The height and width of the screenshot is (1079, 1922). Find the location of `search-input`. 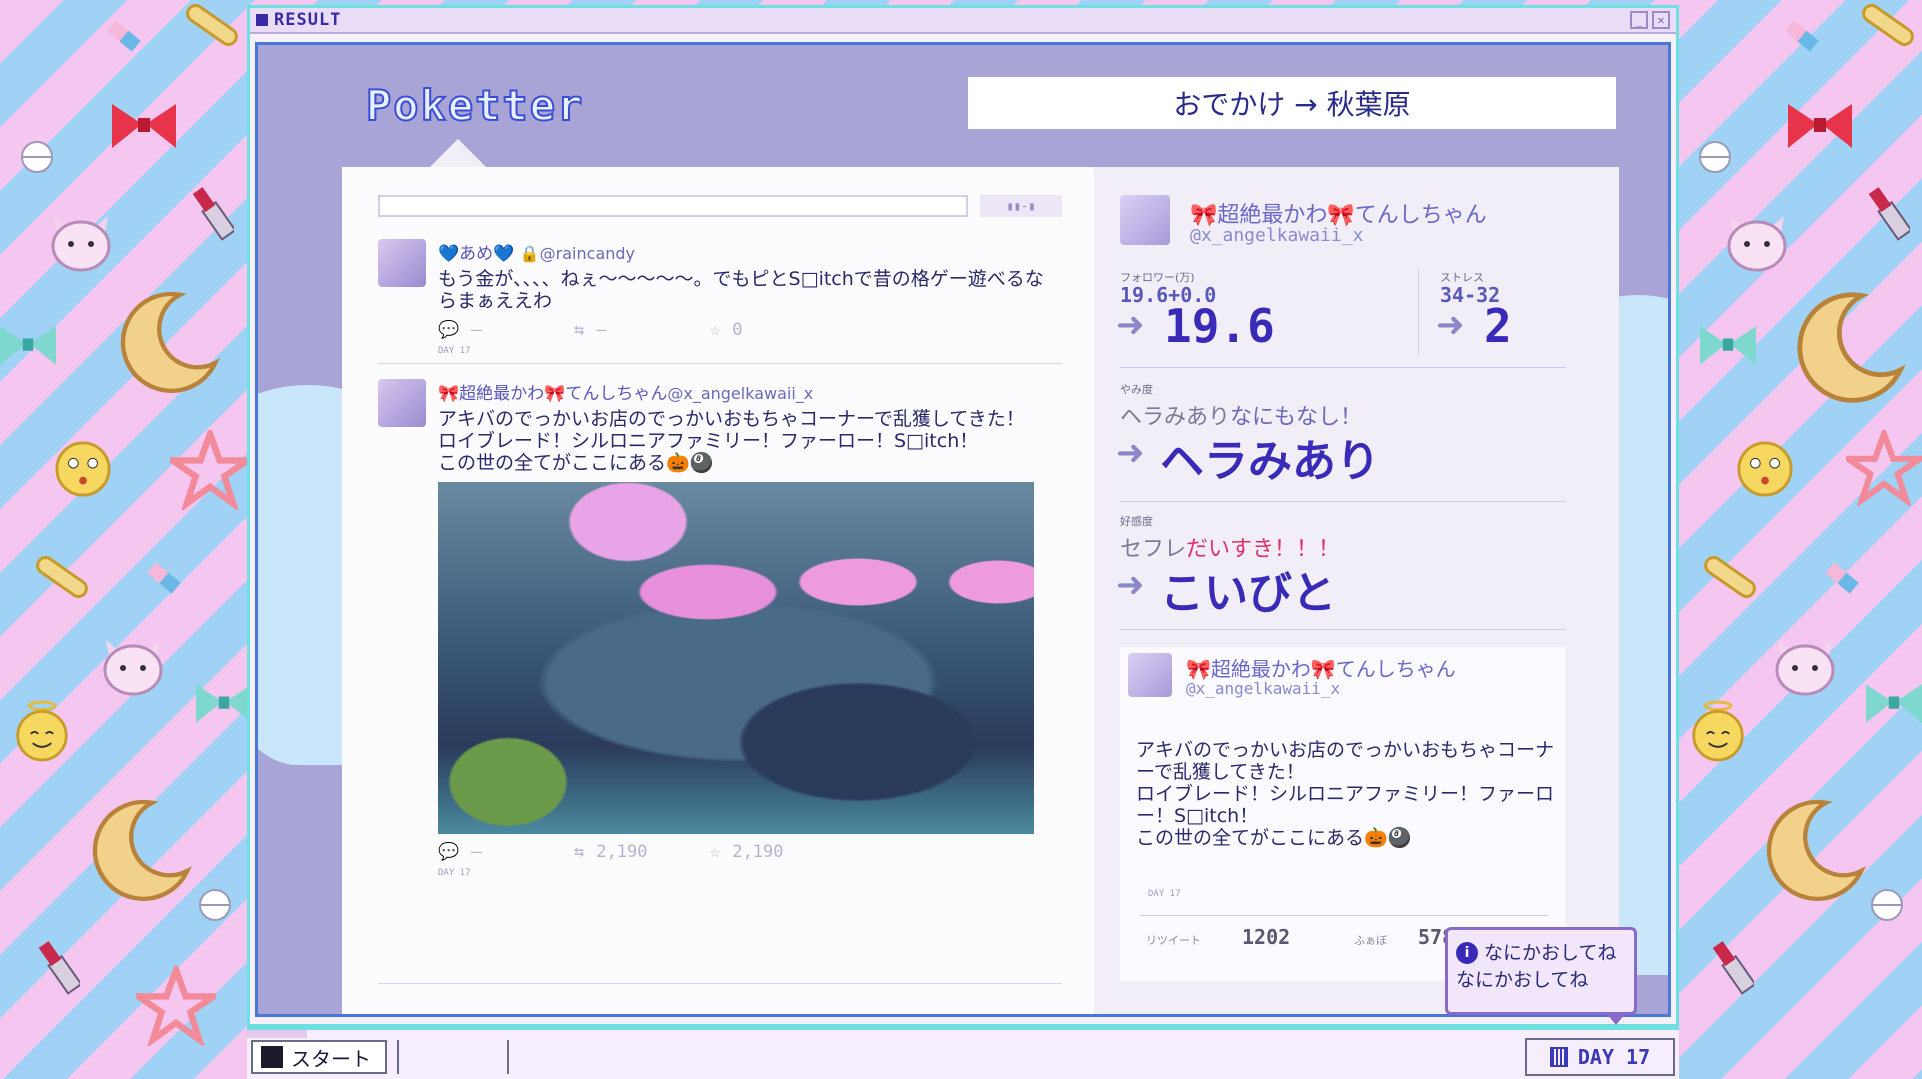

search-input is located at coordinates (673, 206).